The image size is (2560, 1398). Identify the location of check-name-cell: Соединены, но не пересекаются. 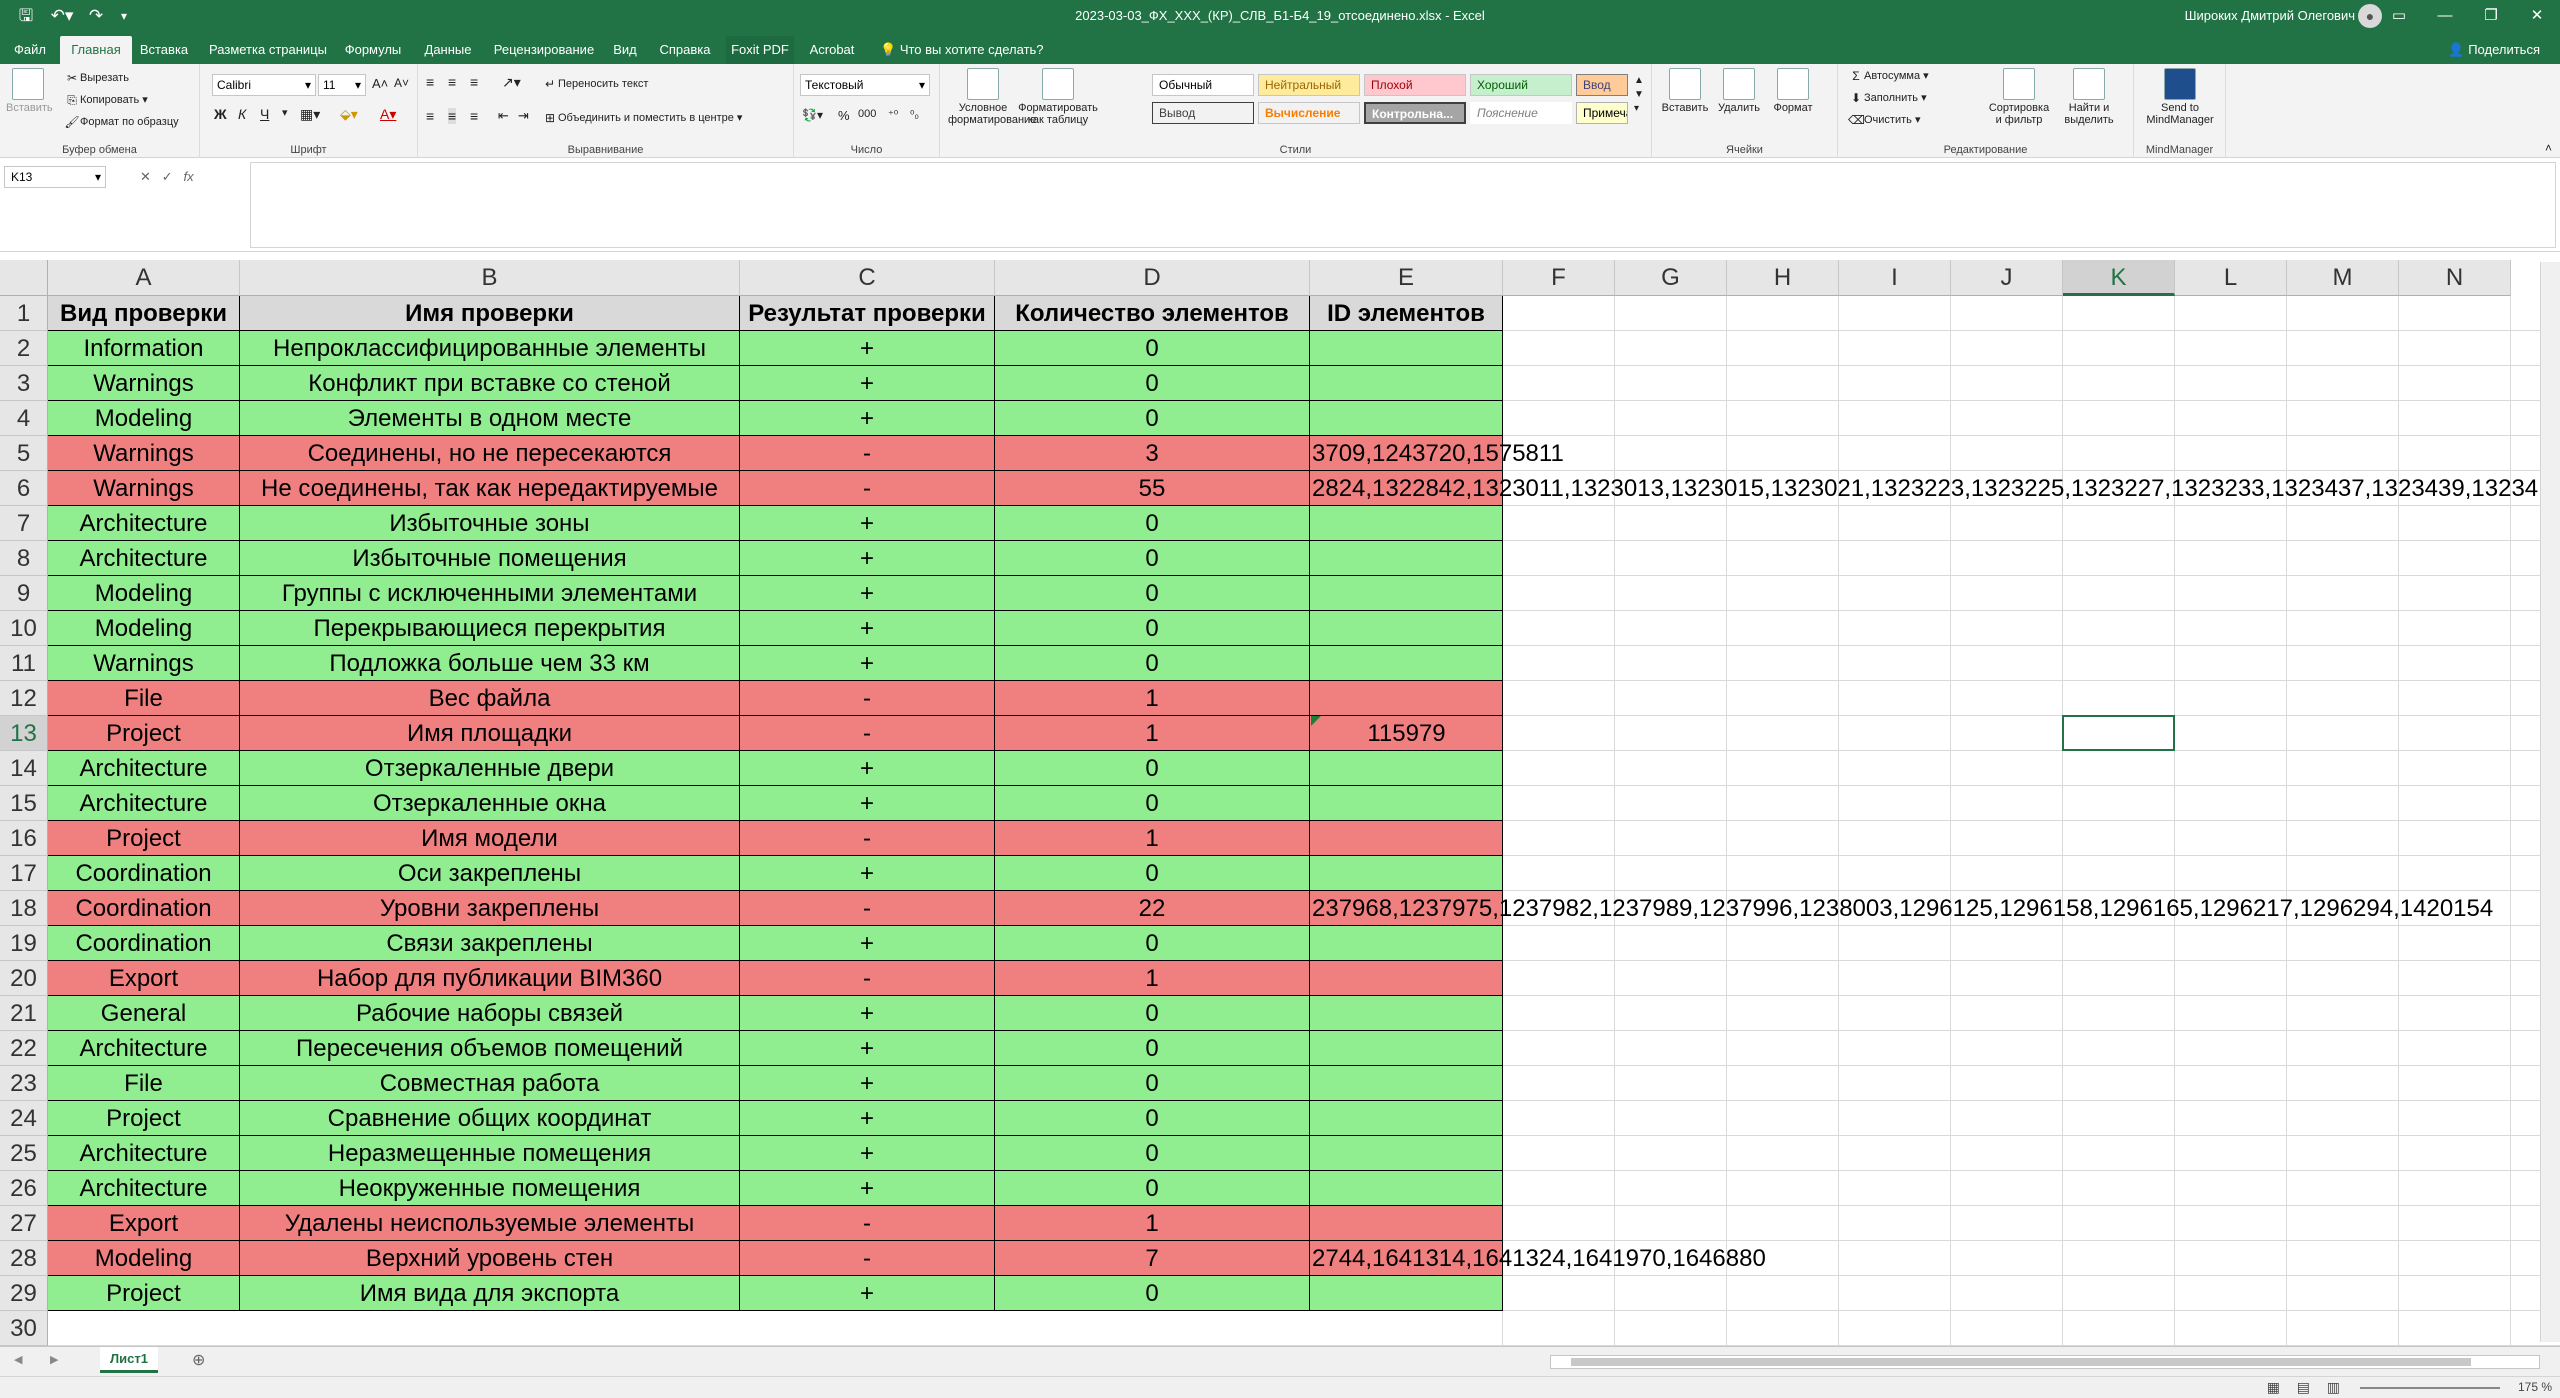
(490, 453).